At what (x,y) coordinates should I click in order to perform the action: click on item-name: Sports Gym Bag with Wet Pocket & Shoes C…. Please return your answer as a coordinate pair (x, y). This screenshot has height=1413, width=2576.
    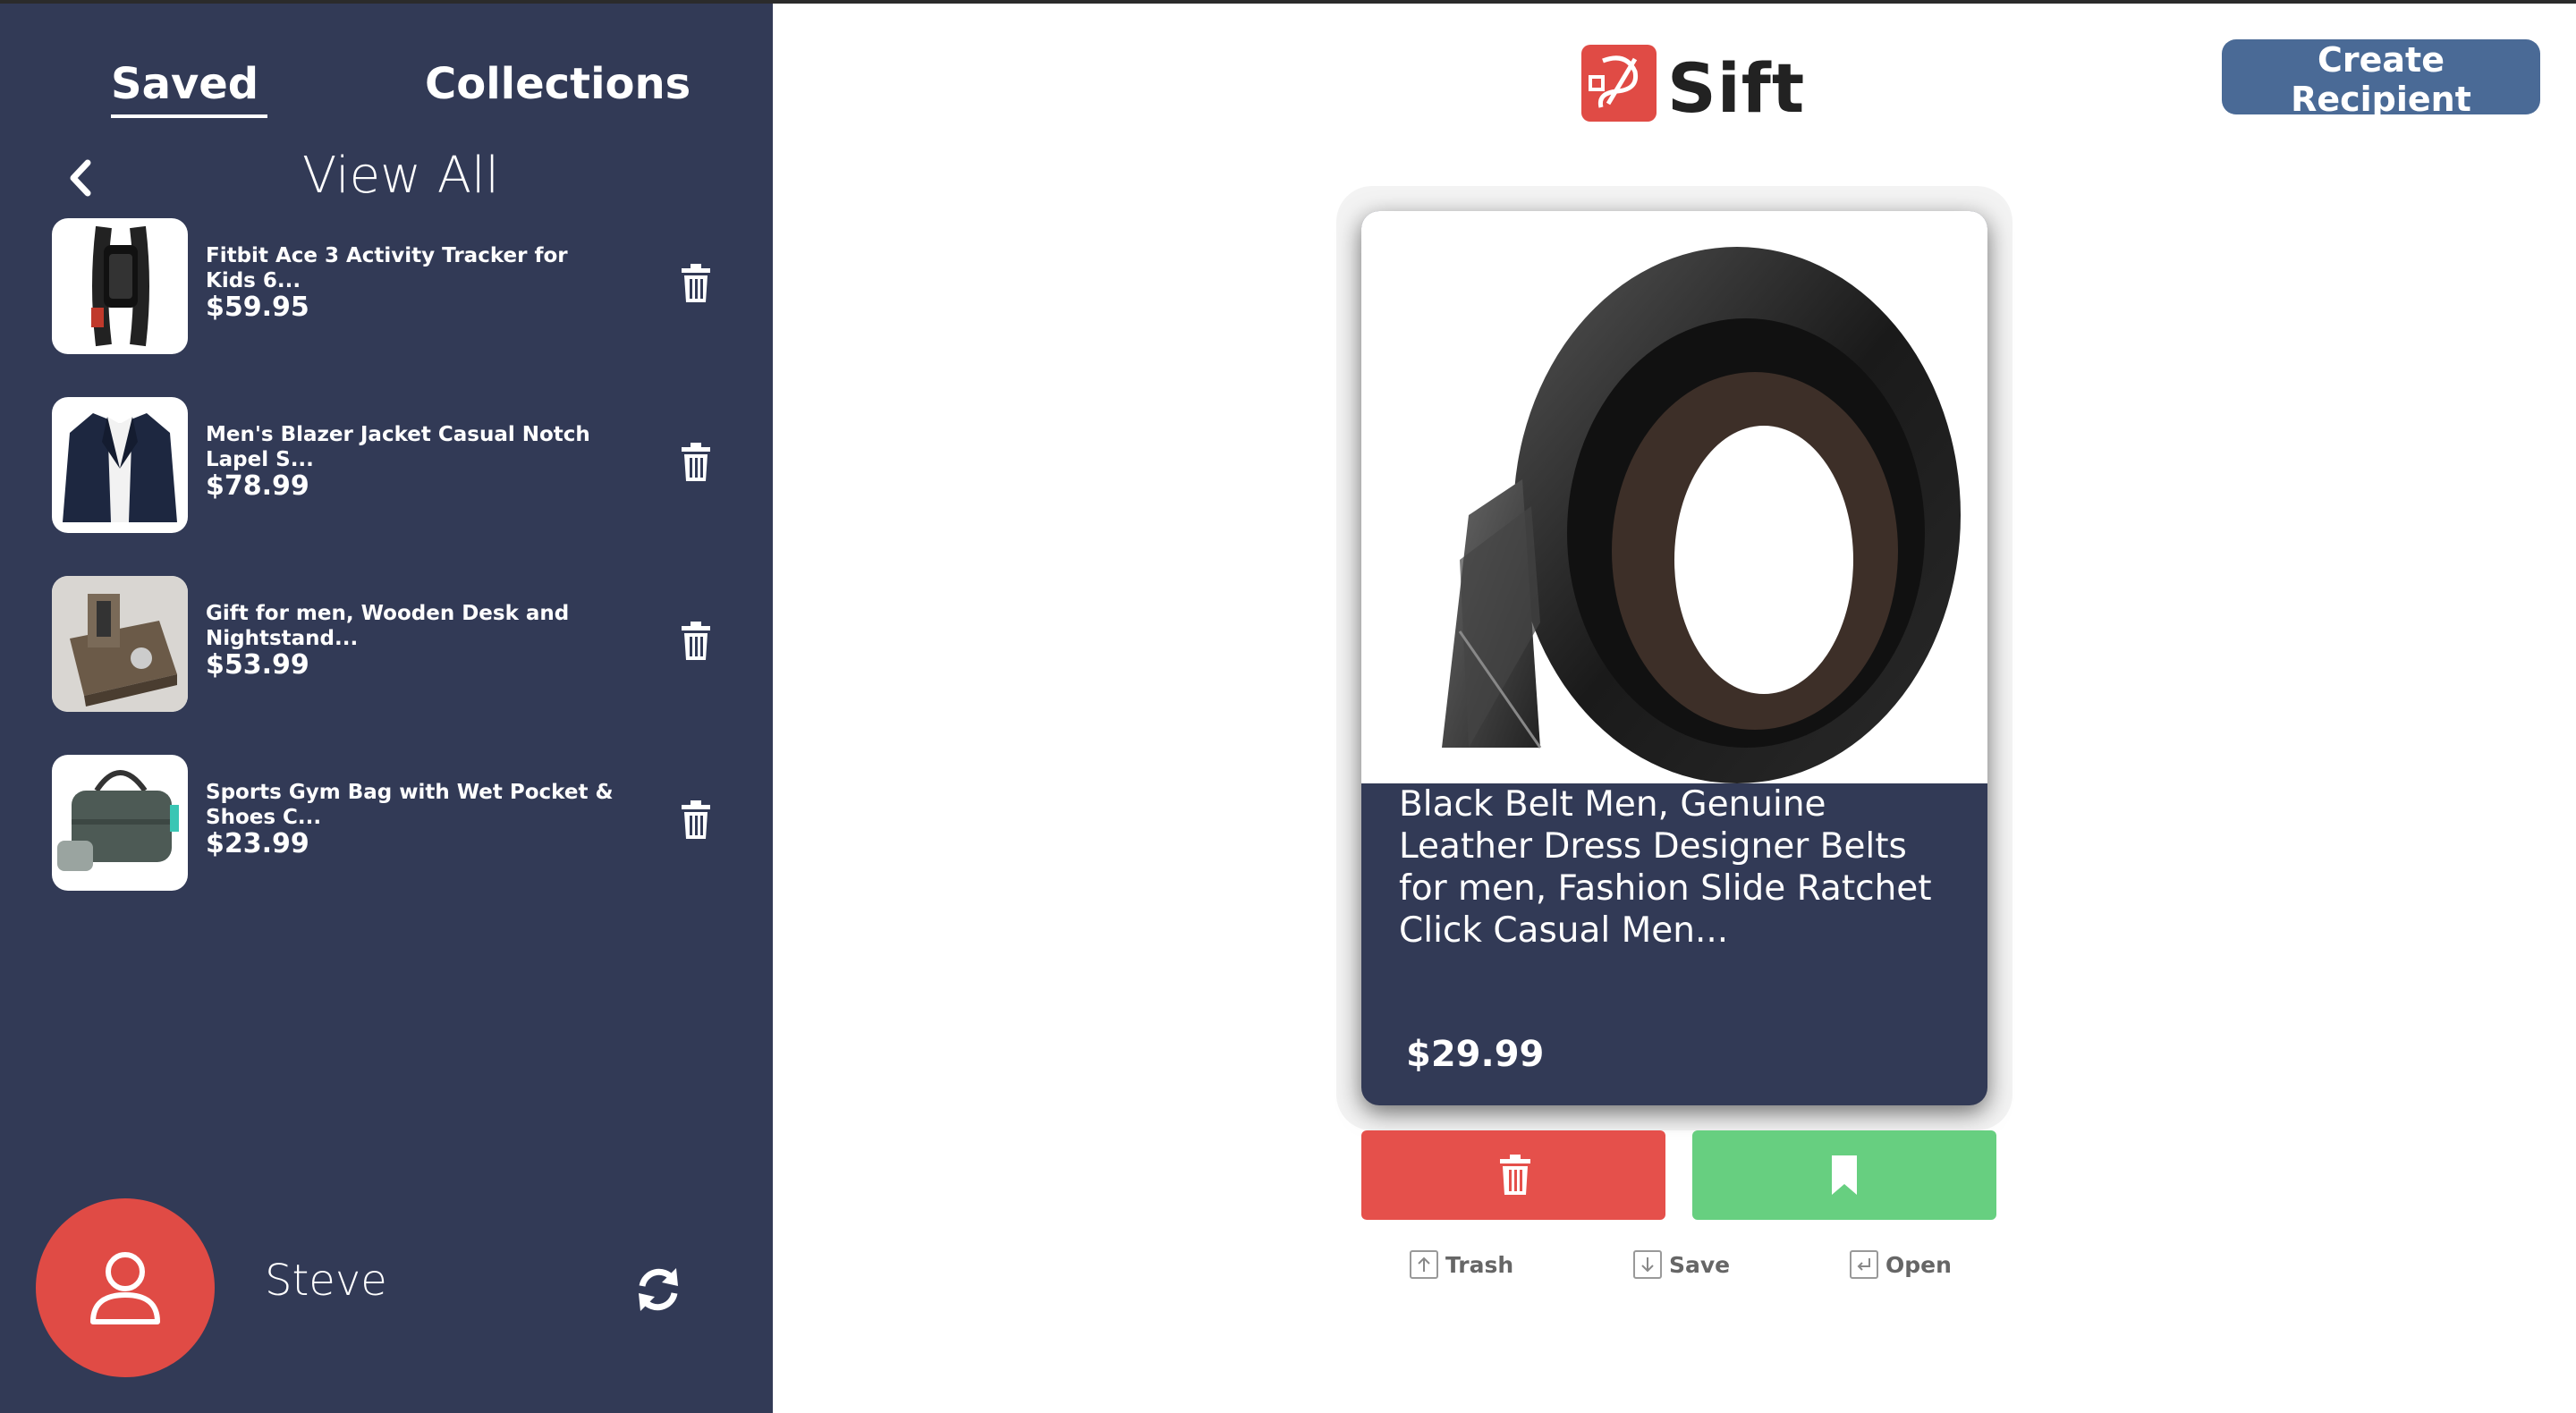
    Looking at the image, I should click on (410, 805).